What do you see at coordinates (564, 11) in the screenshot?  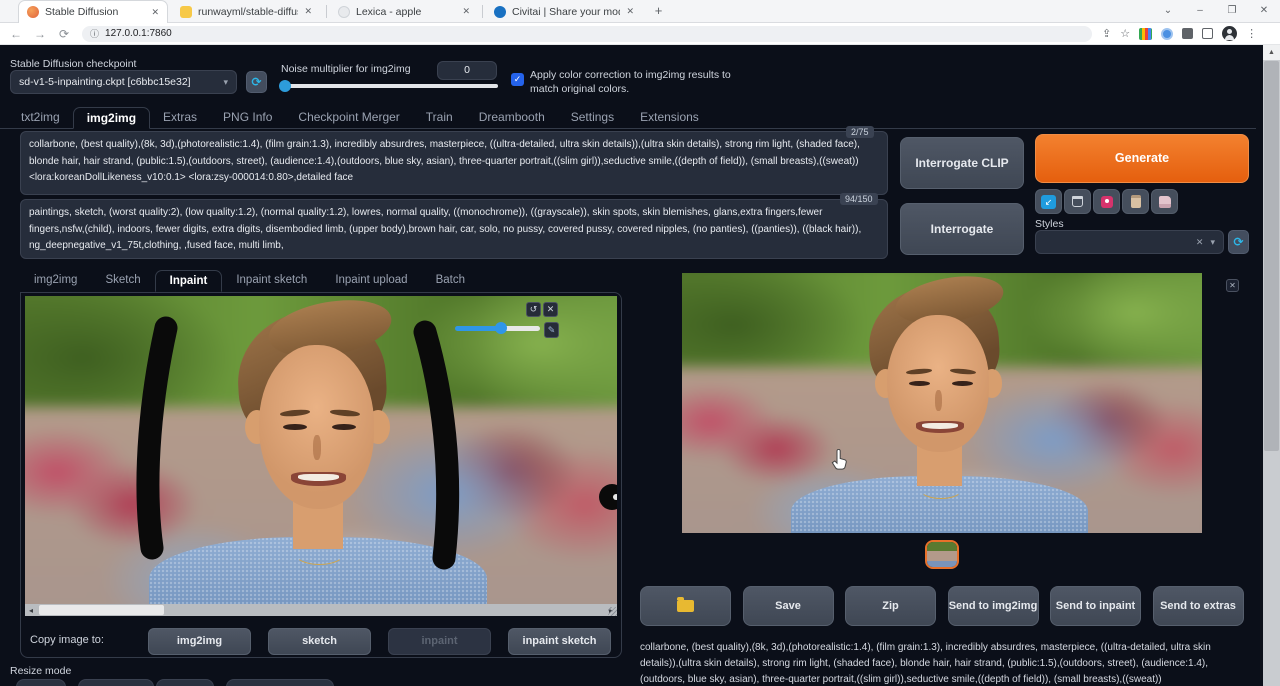 I see `browser-tab-civitai: Civitai | Share your models ✕` at bounding box center [564, 11].